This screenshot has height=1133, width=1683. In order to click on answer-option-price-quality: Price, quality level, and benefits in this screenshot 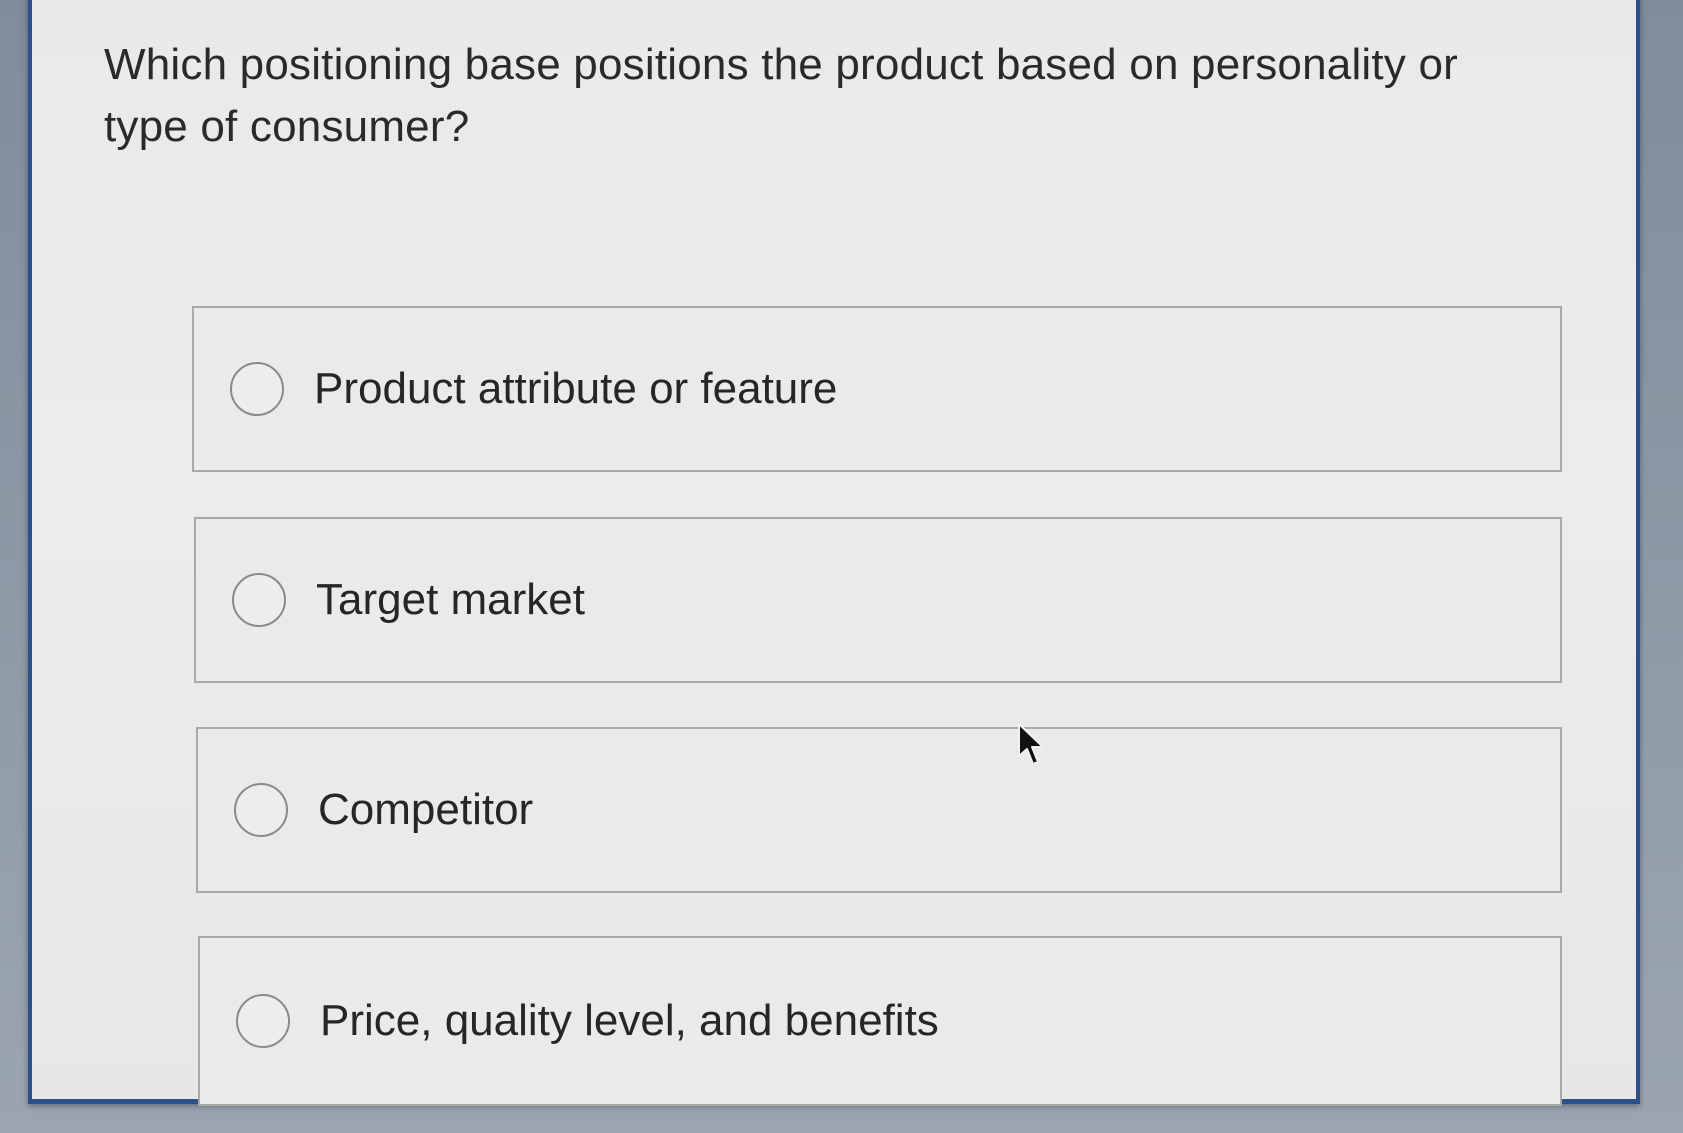, I will do `click(880, 1021)`.